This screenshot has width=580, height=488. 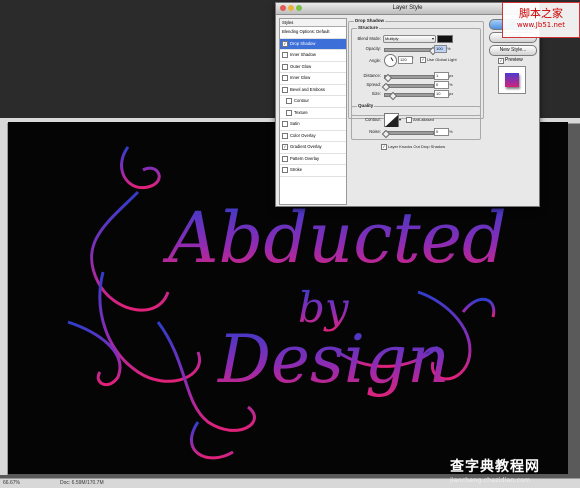 I want to click on spread-field: 0, so click(x=441, y=85).